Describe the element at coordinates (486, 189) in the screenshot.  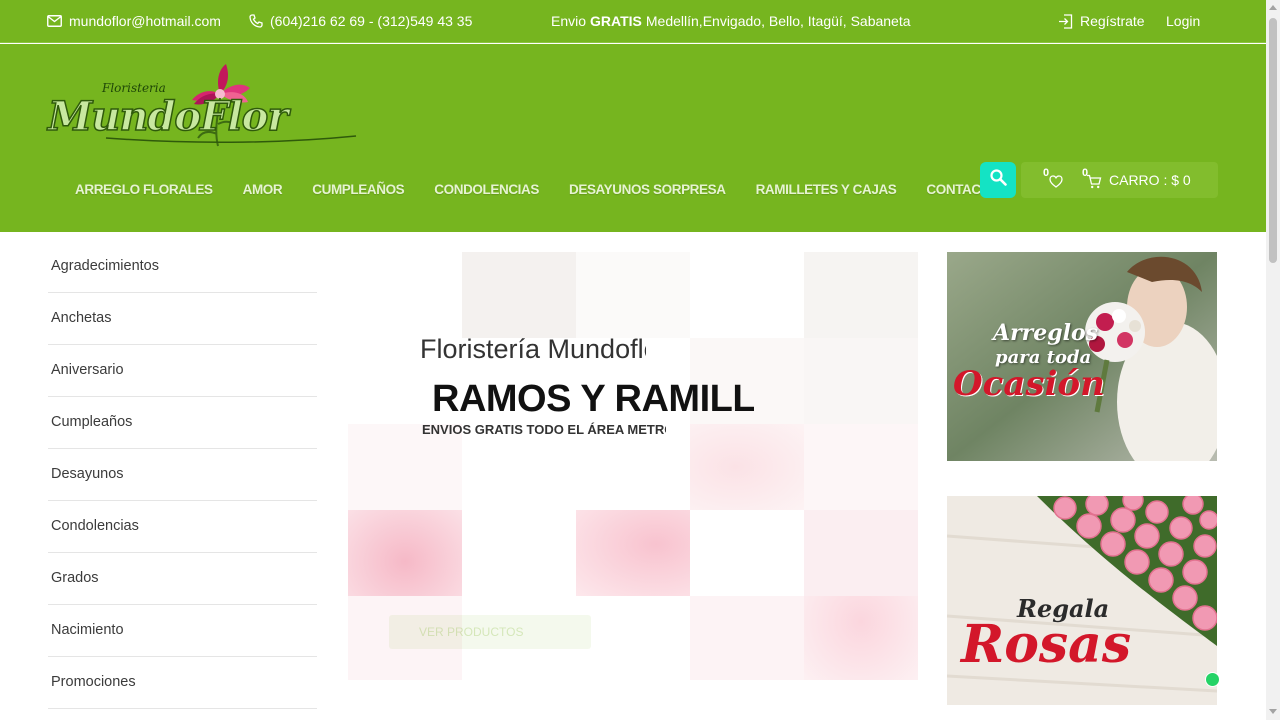
I see `nav-item-condolencias: CONDOLENCIAS` at that location.